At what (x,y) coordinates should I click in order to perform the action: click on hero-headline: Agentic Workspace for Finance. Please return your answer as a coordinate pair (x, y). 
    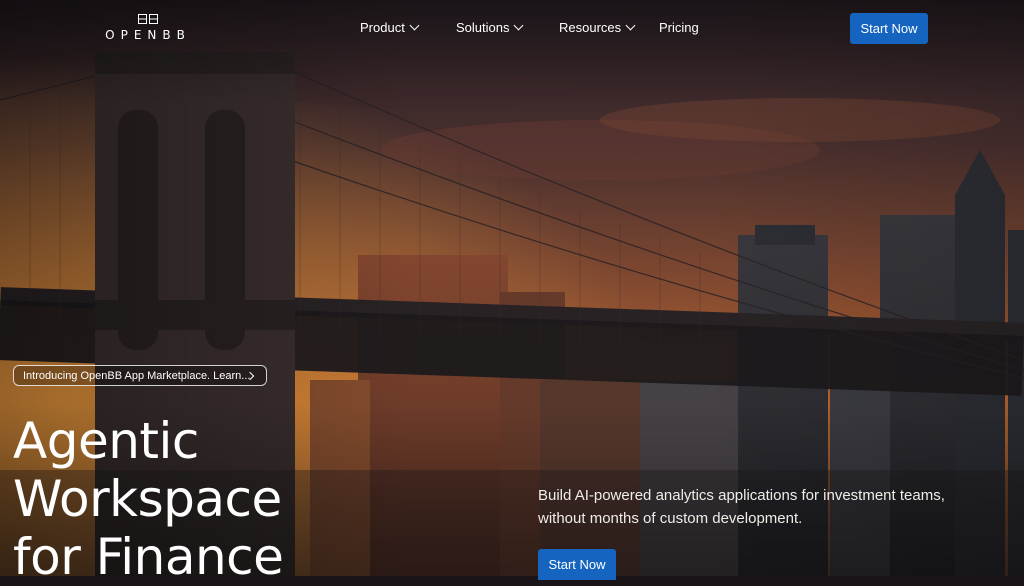
    Looking at the image, I should click on (148, 499).